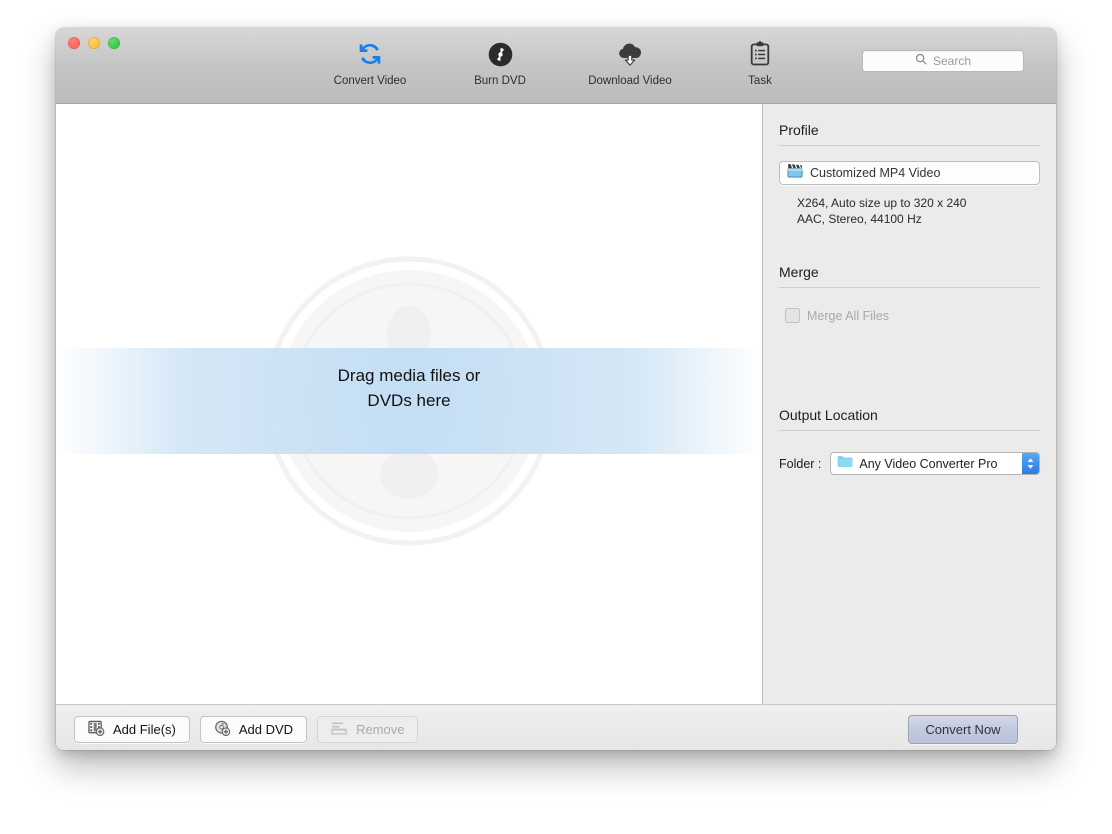 The image size is (1112, 834). I want to click on add-dvd-button: Add DVD, so click(253, 729).